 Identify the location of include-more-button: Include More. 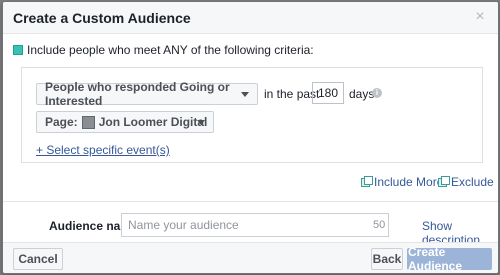
(402, 182).